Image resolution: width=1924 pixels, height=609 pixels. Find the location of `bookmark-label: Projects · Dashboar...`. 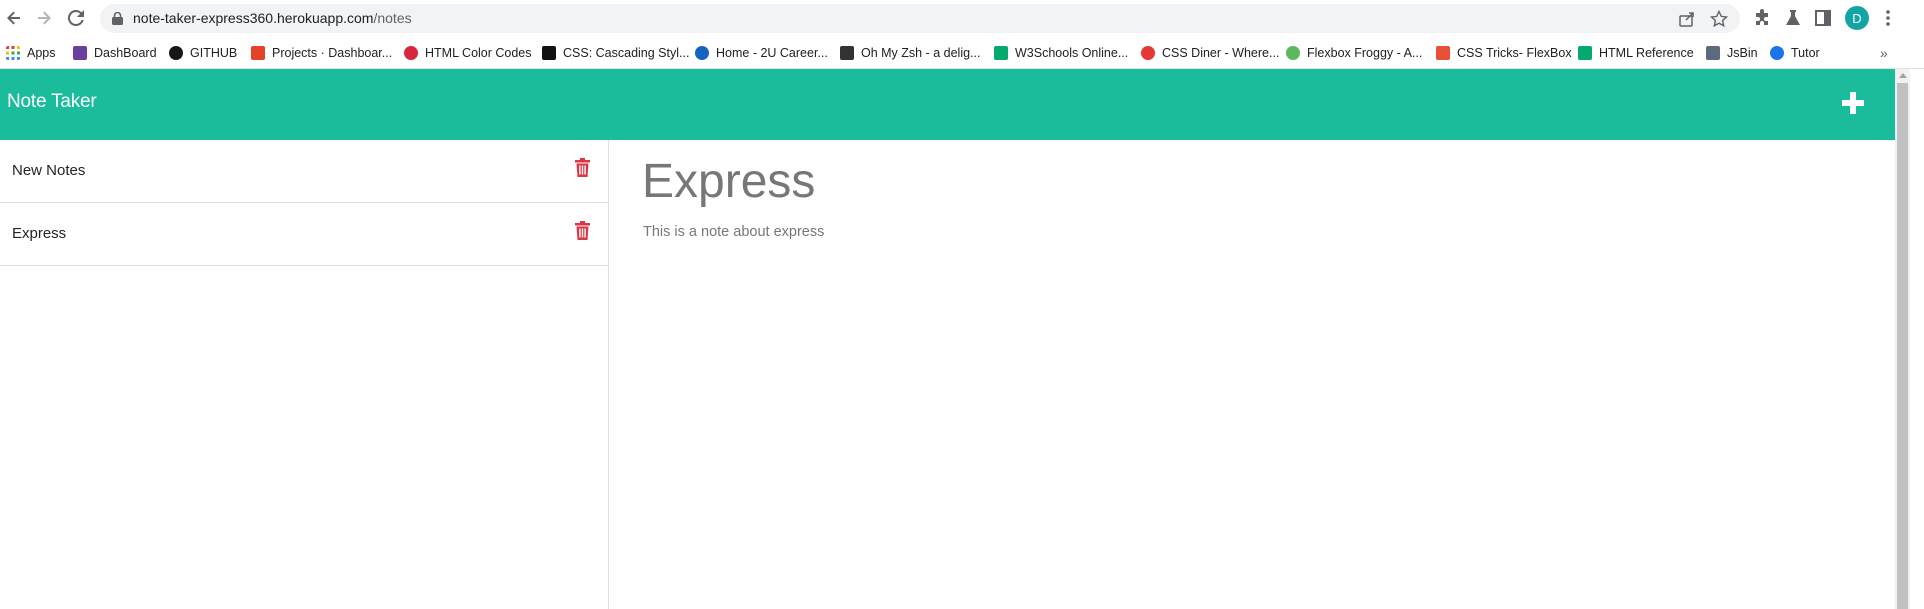

bookmark-label: Projects · Dashboar... is located at coordinates (332, 53).